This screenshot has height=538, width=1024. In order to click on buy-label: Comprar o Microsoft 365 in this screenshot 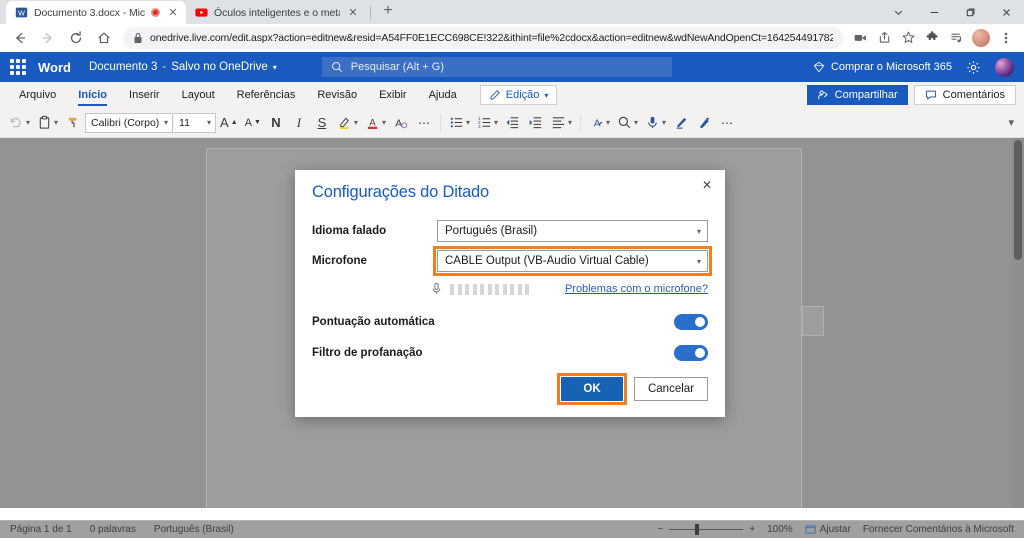, I will do `click(891, 67)`.